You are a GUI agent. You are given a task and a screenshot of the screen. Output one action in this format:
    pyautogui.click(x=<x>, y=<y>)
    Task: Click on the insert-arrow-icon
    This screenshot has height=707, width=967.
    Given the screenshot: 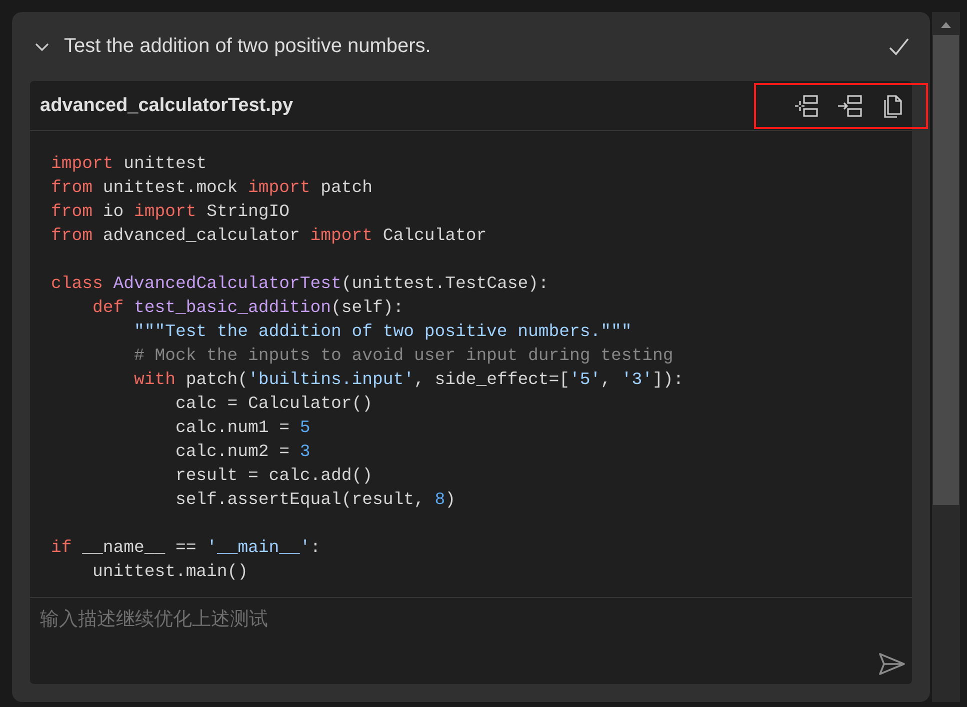 What is the action you would take?
    pyautogui.click(x=850, y=105)
    